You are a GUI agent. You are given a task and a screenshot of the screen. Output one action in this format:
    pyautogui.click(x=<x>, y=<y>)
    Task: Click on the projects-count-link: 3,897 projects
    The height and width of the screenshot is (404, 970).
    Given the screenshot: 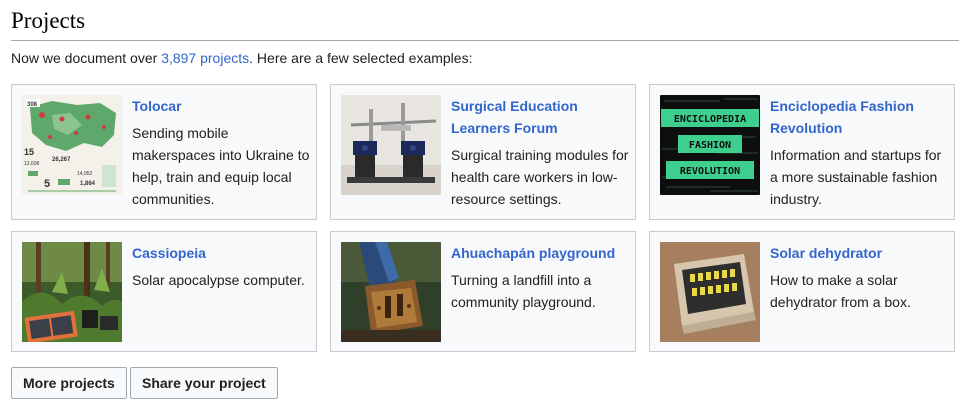 What is the action you would take?
    pyautogui.click(x=205, y=58)
    